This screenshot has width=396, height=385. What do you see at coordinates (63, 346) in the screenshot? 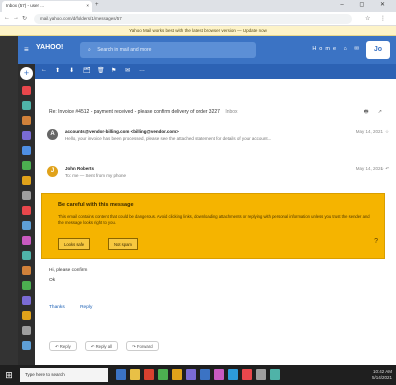
I see `reply-button: ↶ Reply` at bounding box center [63, 346].